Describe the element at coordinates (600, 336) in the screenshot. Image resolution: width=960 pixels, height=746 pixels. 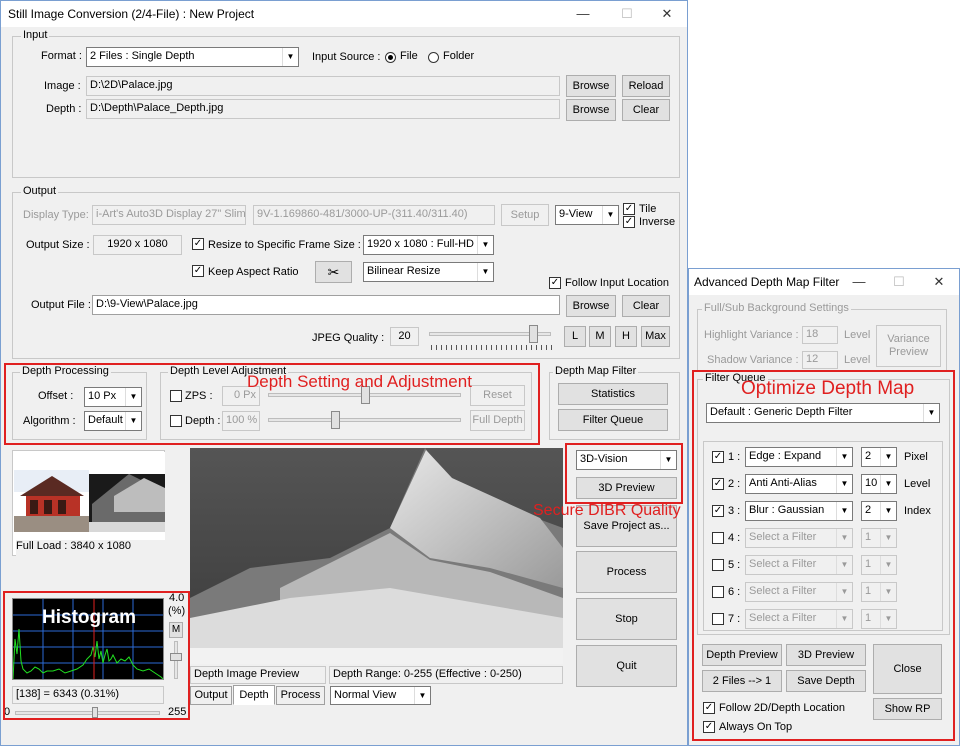
I see `quality-m-button: M` at that location.